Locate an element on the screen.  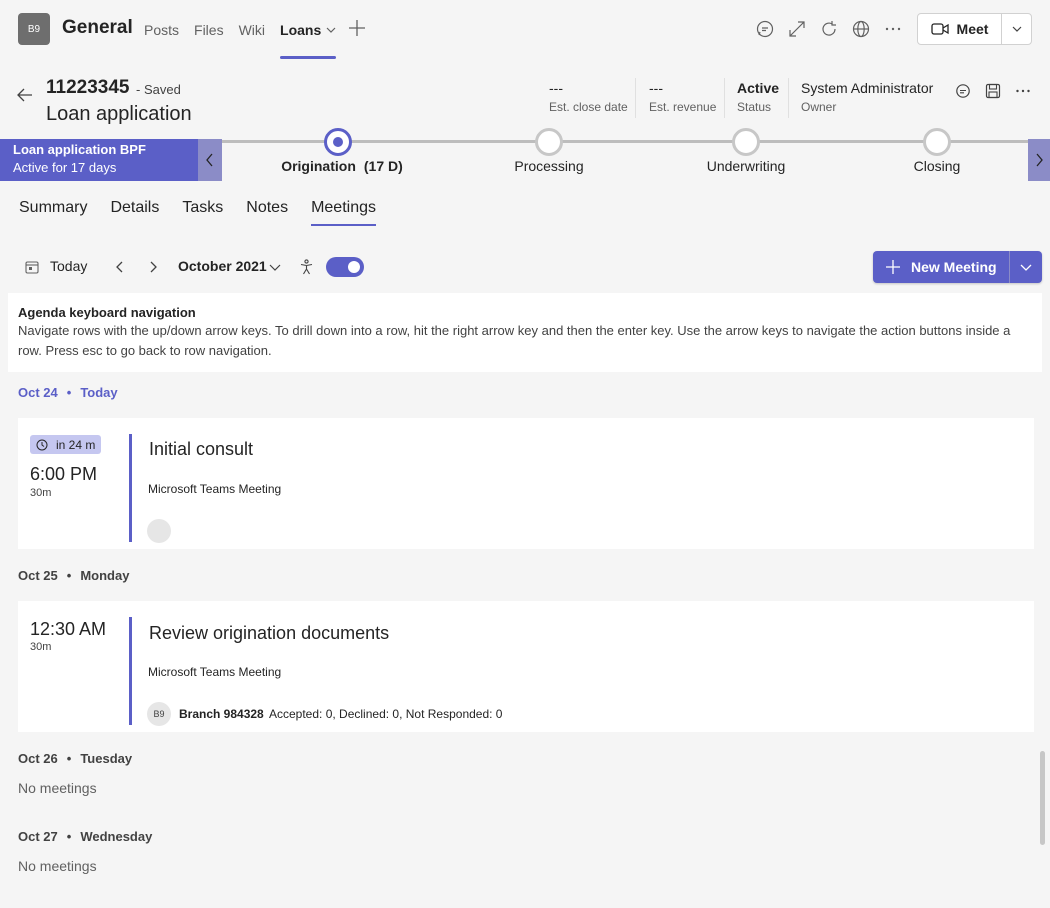
day-header-oct-24: Oct 24 • Today is located at coordinates (68, 392).